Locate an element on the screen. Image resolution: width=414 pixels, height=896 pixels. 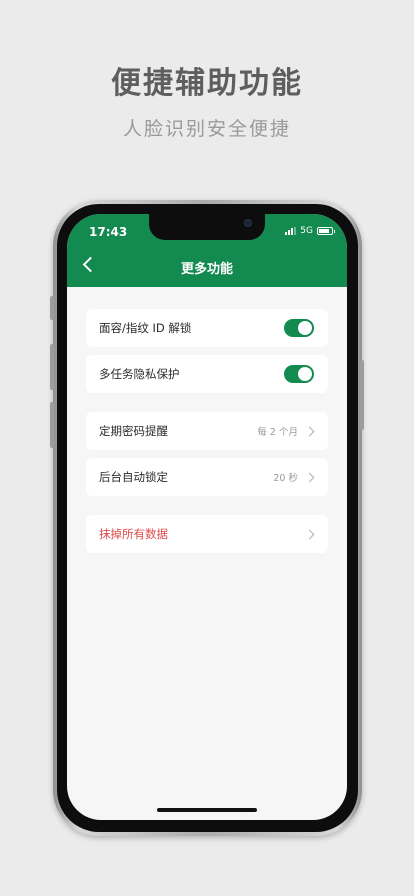
battery-icon is located at coordinates (326, 231).